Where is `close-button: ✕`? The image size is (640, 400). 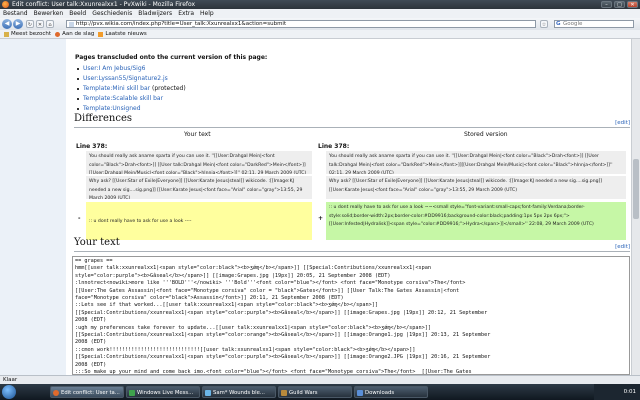 close-button: ✕ is located at coordinates (632, 4).